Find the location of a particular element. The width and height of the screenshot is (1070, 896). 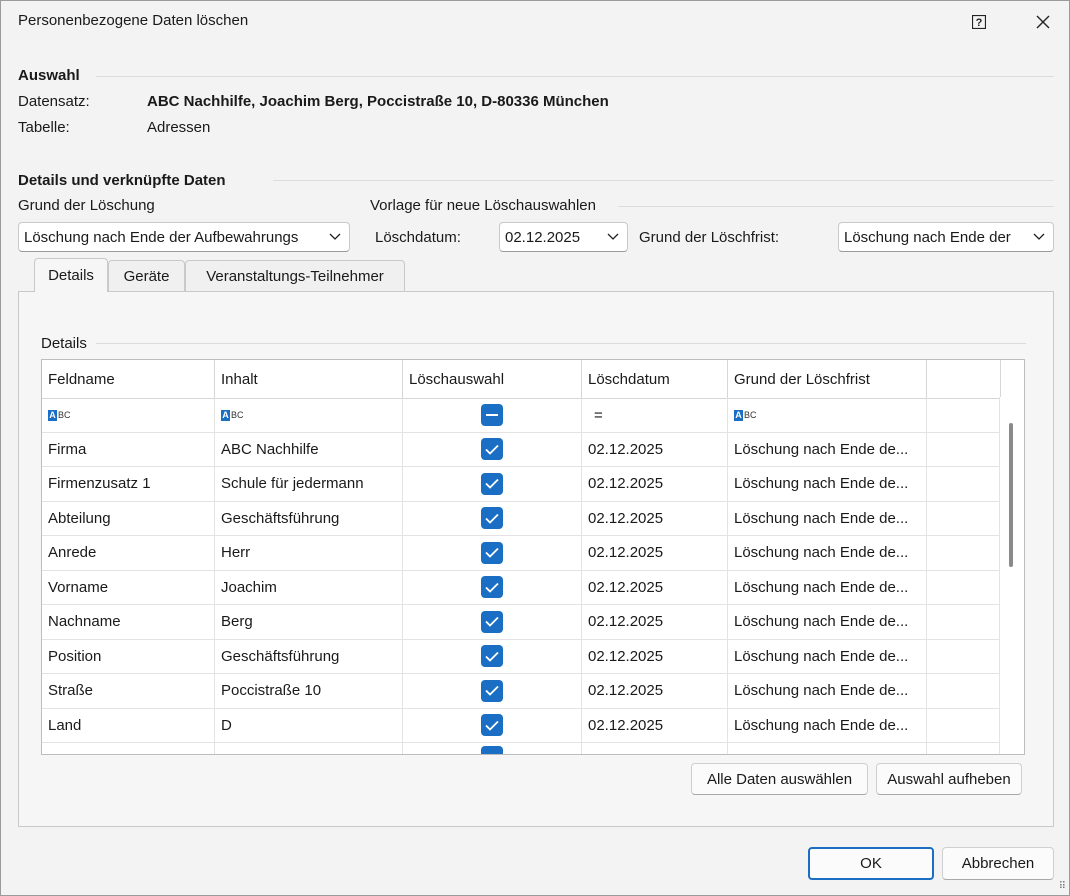

select-all-button: Alle Daten auswählen is located at coordinates (779, 779).